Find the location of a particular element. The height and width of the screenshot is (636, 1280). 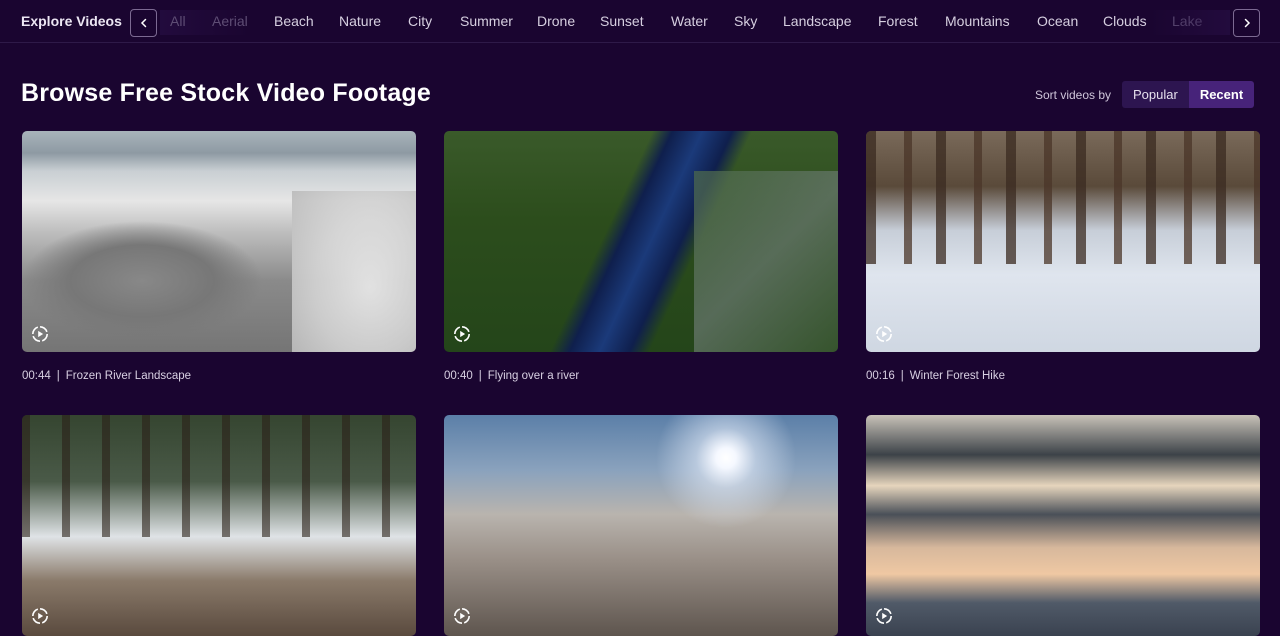

video-title: Frozen River Landscape is located at coordinates (128, 376).